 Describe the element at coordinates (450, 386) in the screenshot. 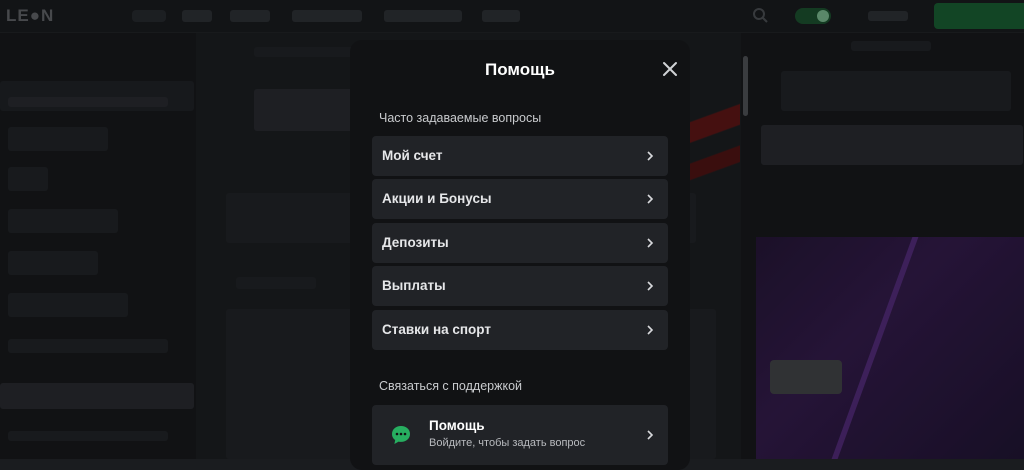

I see `contact-section-label: Связаться с поддержкой` at that location.